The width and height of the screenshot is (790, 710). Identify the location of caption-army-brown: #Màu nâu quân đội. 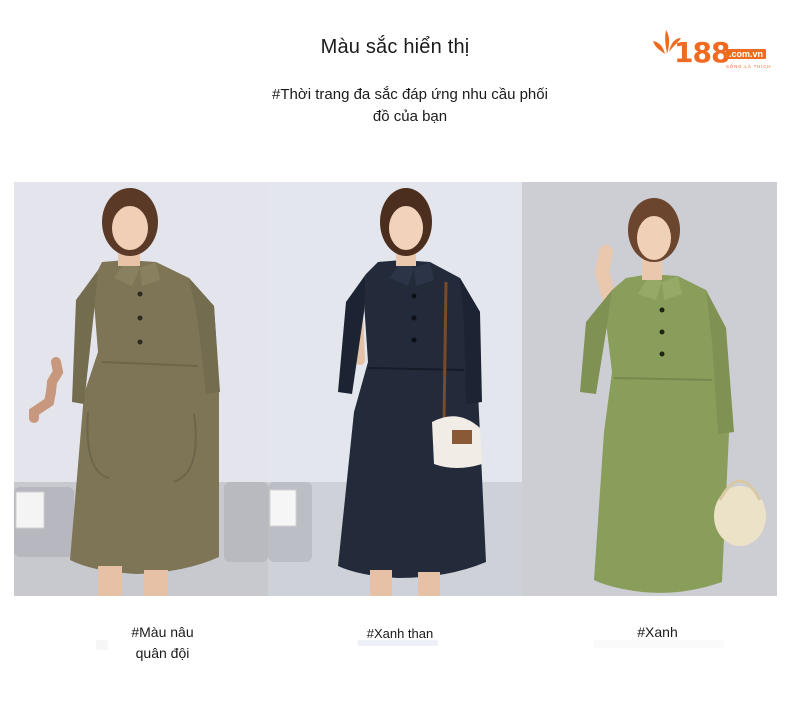
(162, 643).